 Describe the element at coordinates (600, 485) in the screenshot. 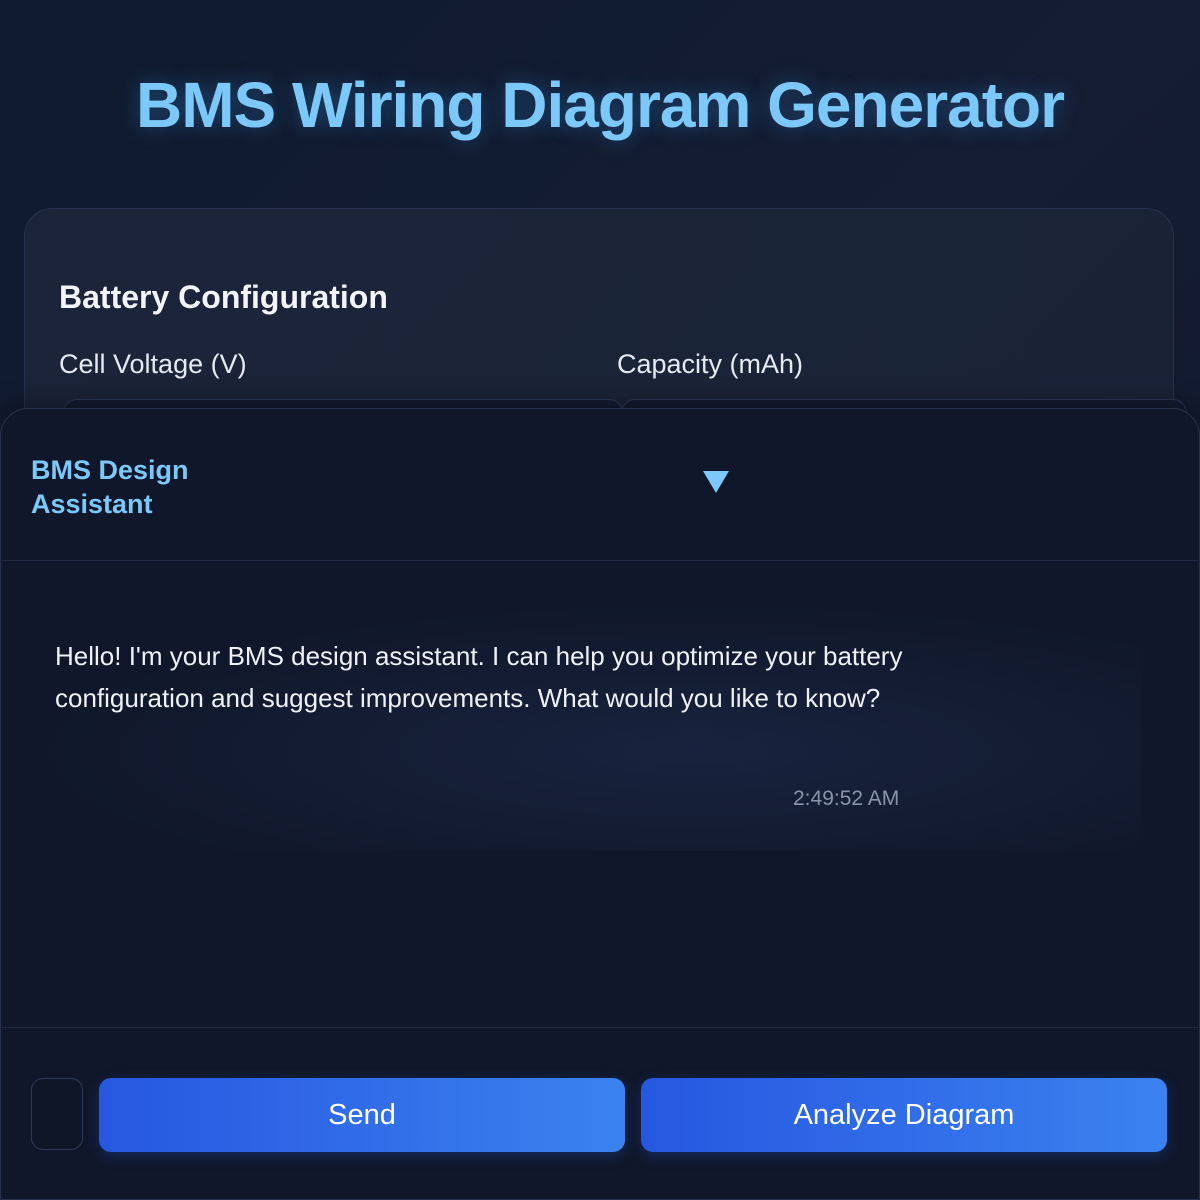

I see `chat-header: BMS Design Assistant` at that location.